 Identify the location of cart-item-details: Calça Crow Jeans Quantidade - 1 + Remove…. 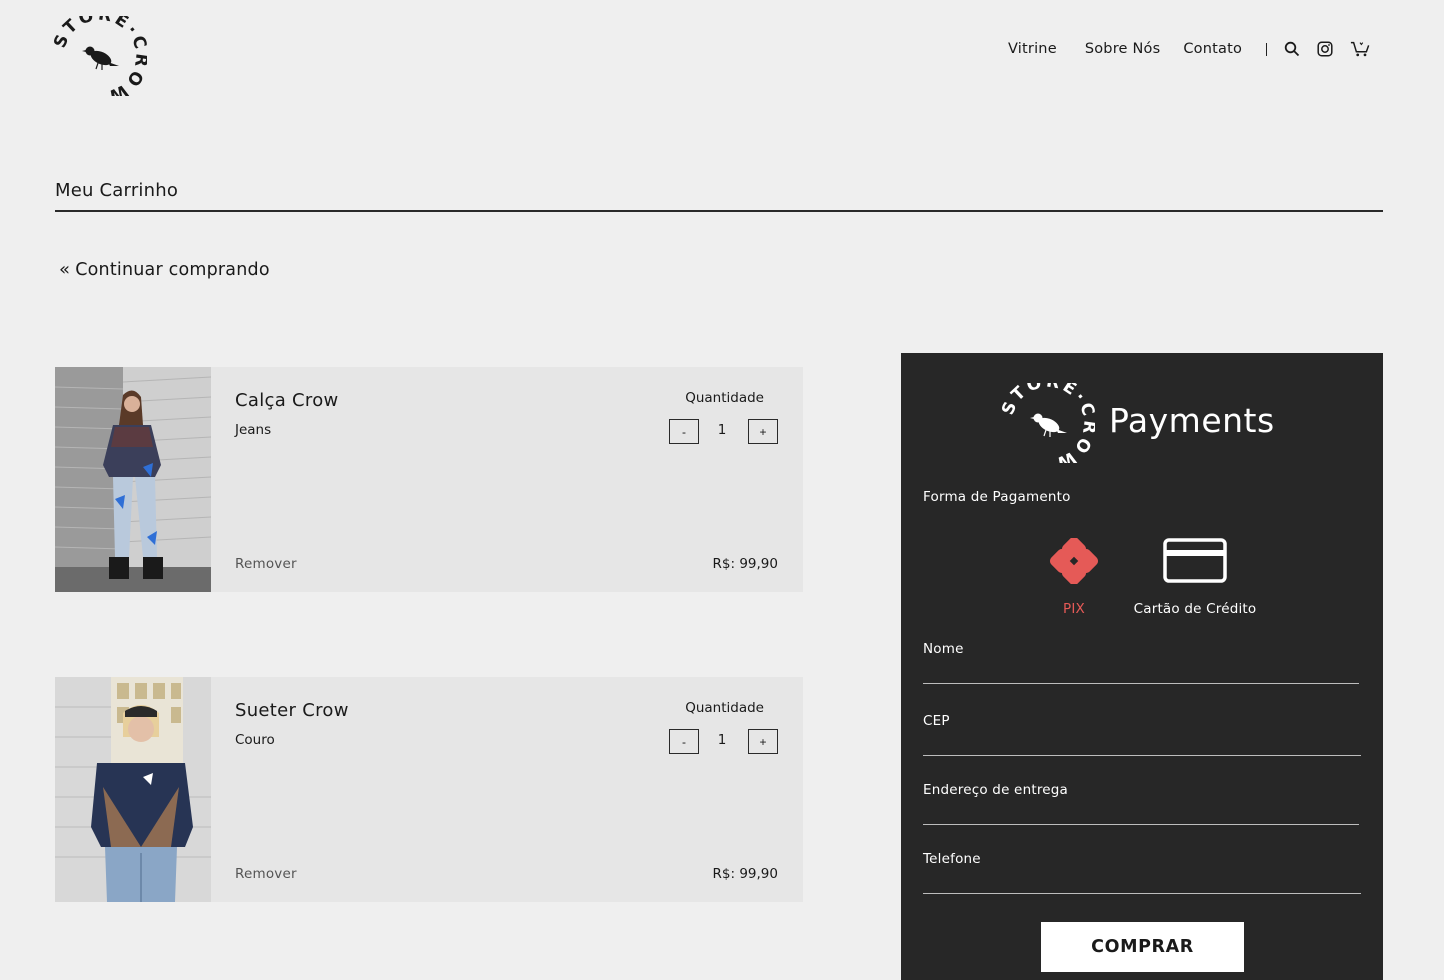
(507, 479).